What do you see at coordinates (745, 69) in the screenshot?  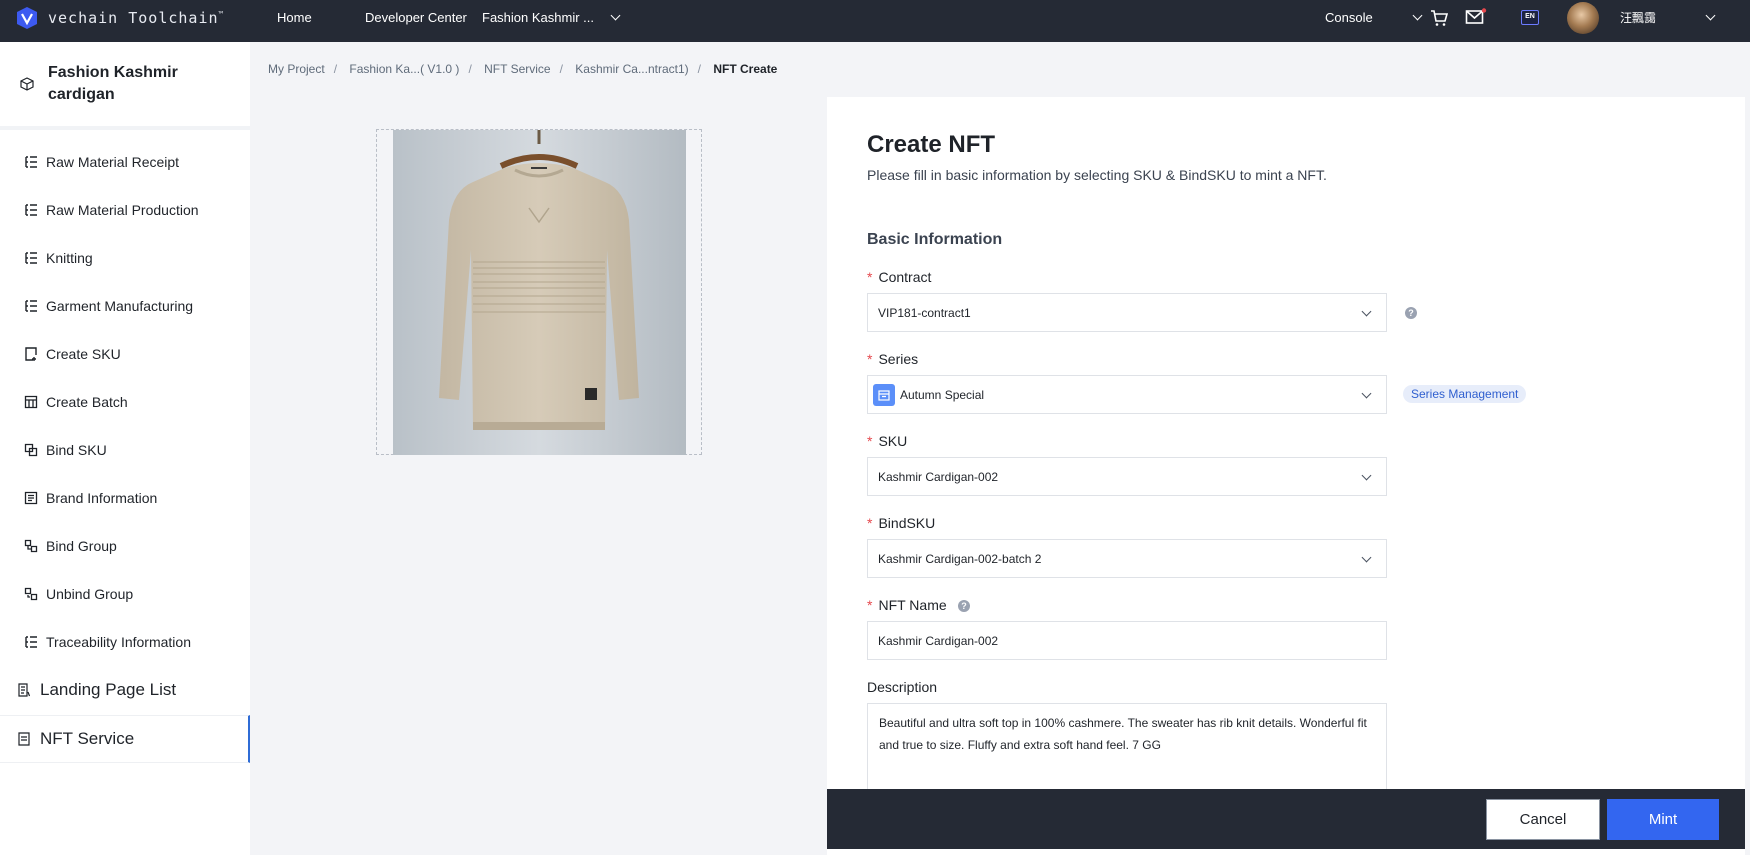 I see `breadcrumb-current: NFT Create` at bounding box center [745, 69].